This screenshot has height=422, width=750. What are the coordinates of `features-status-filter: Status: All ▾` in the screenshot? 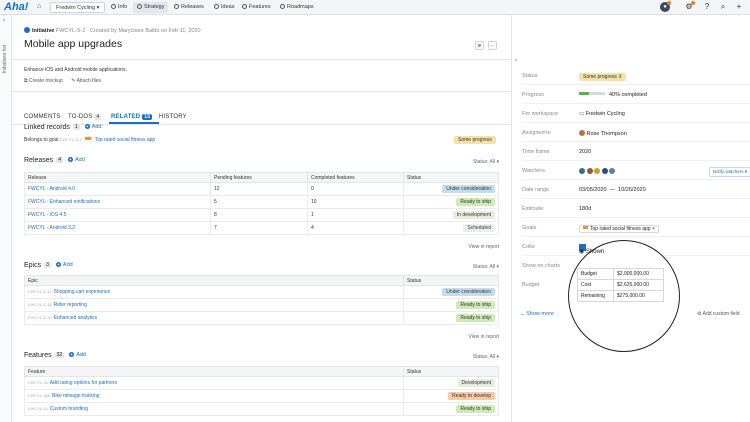 It's located at (486, 357).